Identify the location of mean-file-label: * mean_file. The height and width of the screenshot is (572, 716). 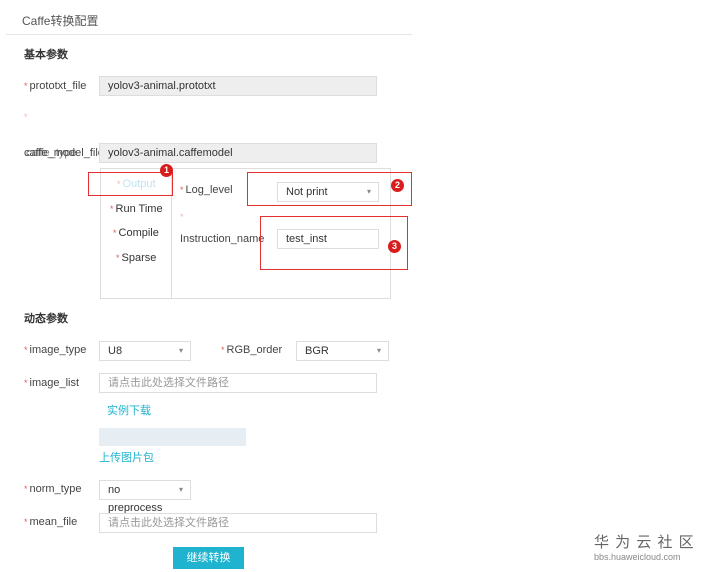
(51, 522).